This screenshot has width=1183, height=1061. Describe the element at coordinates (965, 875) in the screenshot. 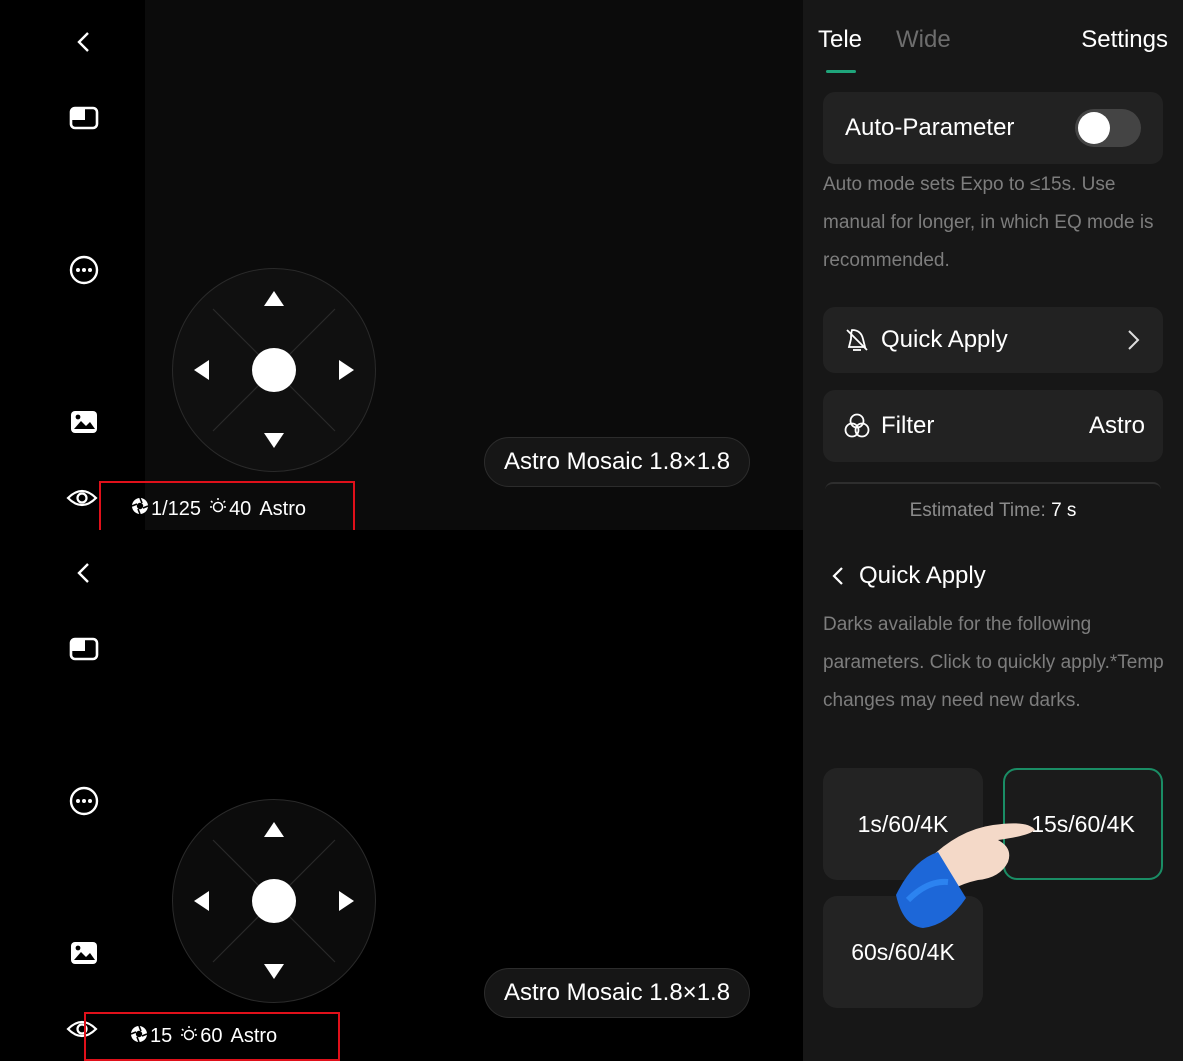

I see `pointing-hand-icon` at that location.